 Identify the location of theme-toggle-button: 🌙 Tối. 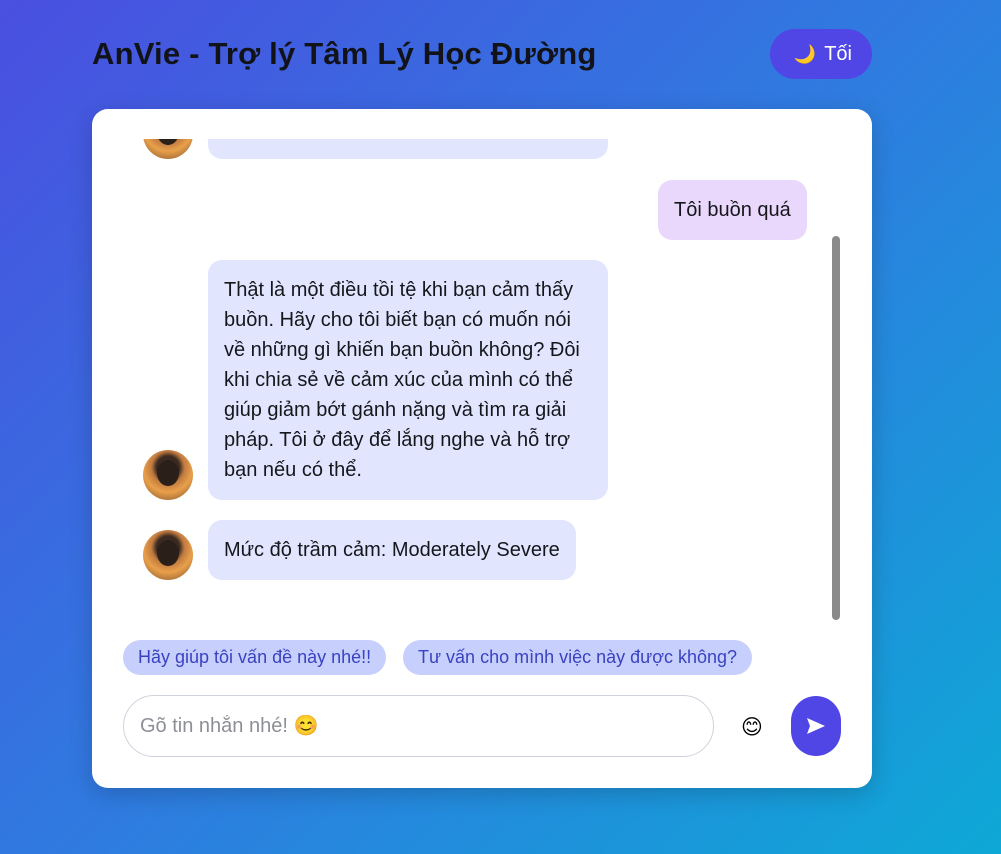
(820, 54).